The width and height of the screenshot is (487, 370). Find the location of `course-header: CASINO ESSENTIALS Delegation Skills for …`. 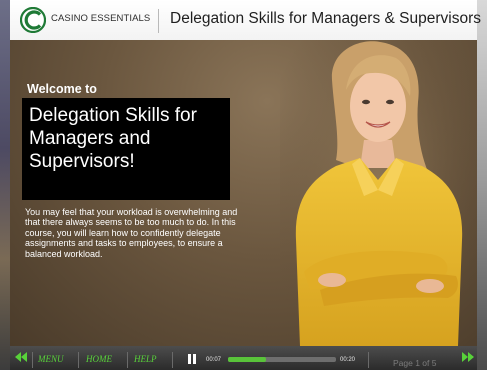

course-header: CASINO ESSENTIALS Delegation Skills for … is located at coordinates (245, 20).